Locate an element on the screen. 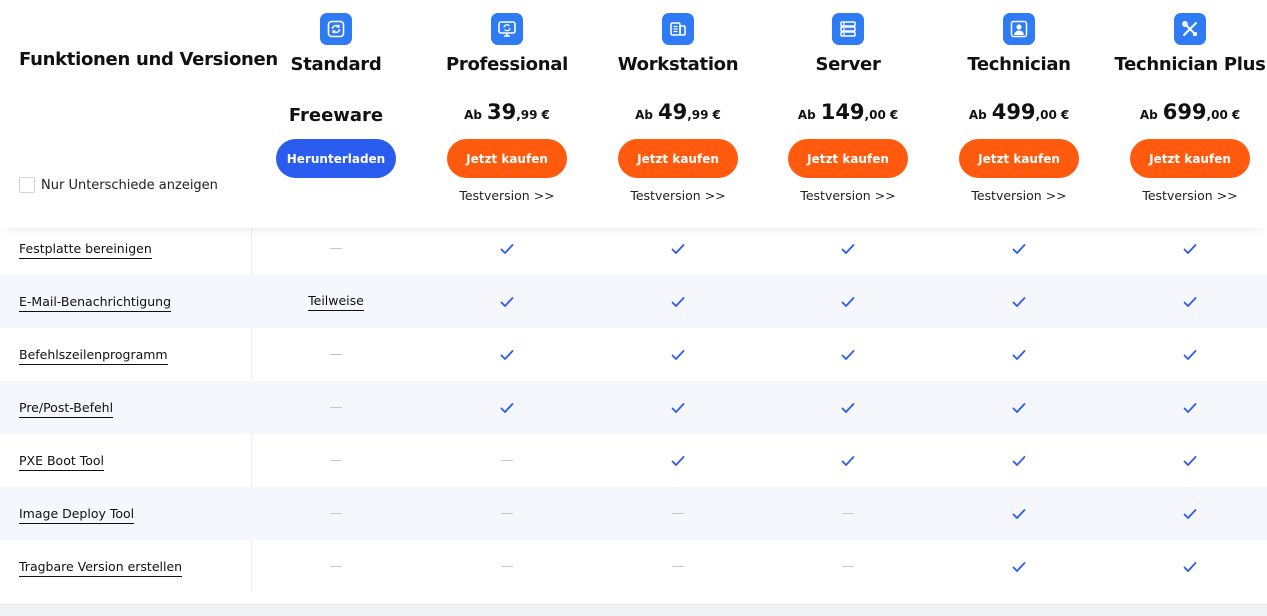 The height and width of the screenshot is (616, 1267). table-row: Festplatte bereinigen is located at coordinates (633, 248).